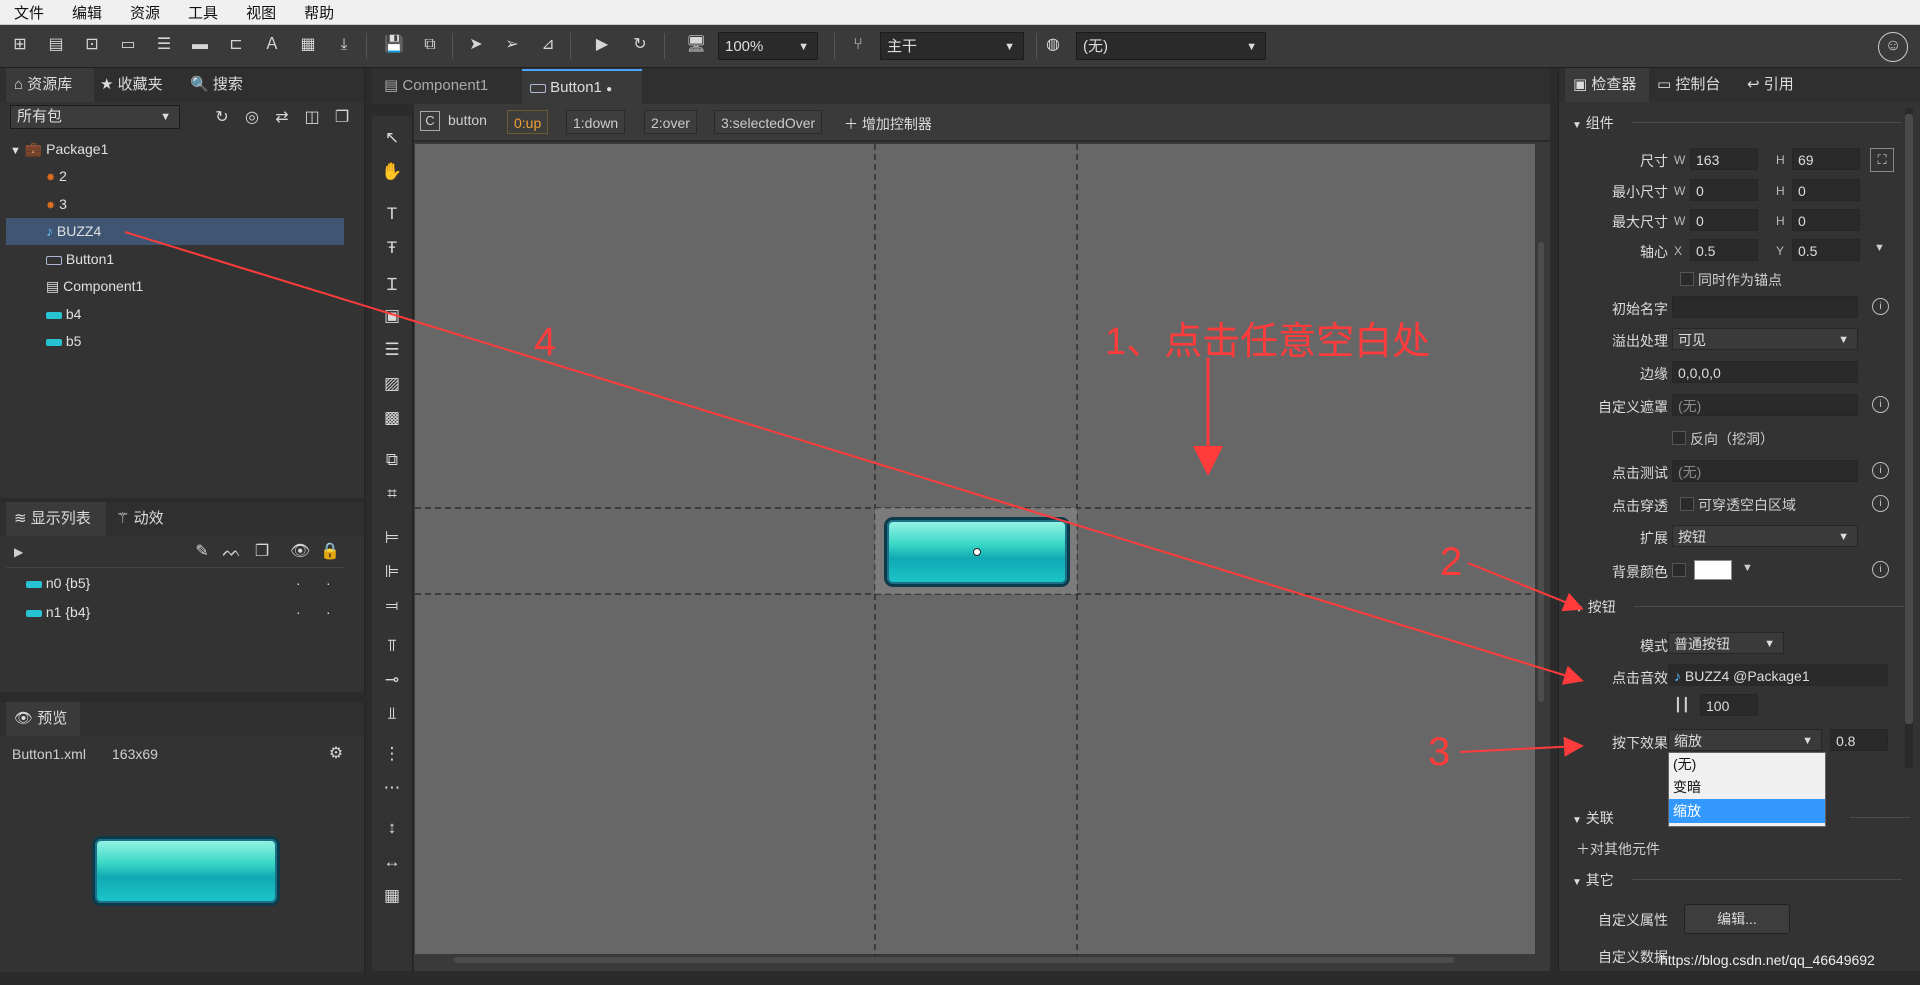 The image size is (1920, 985). Describe the element at coordinates (1268, 342) in the screenshot. I see `annotation-step1: 1、点击任意空白处` at that location.